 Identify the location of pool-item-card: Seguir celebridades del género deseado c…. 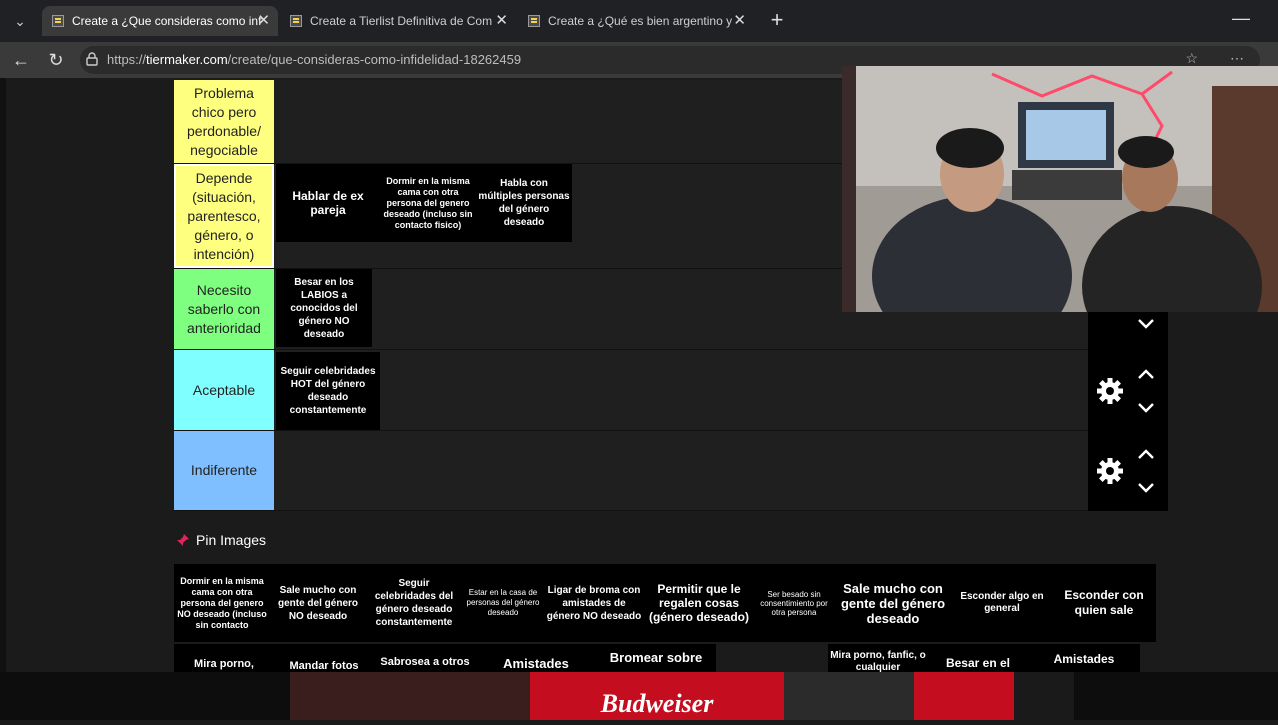
(414, 603).